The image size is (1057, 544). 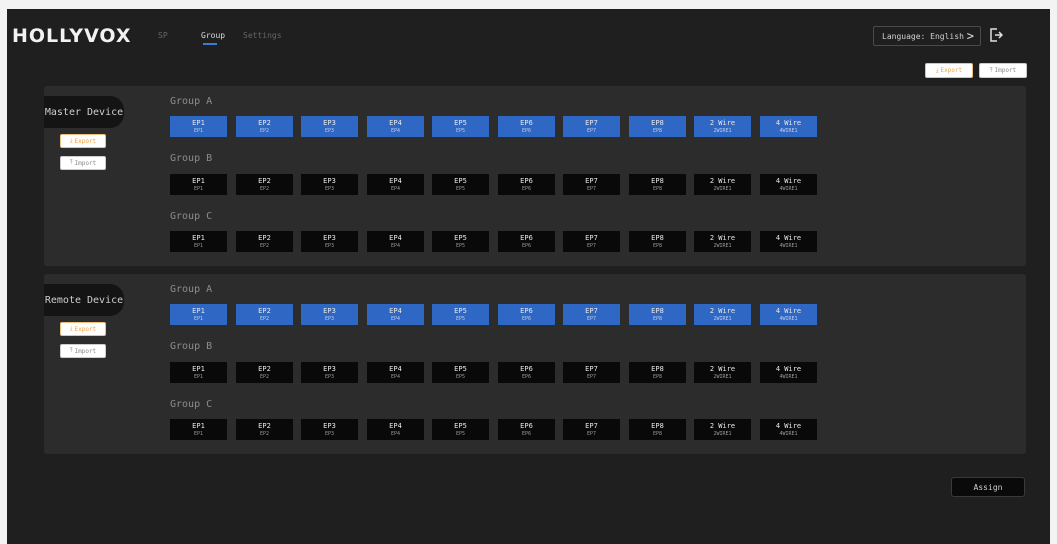 I want to click on cell-sub: EP8, so click(x=657, y=188).